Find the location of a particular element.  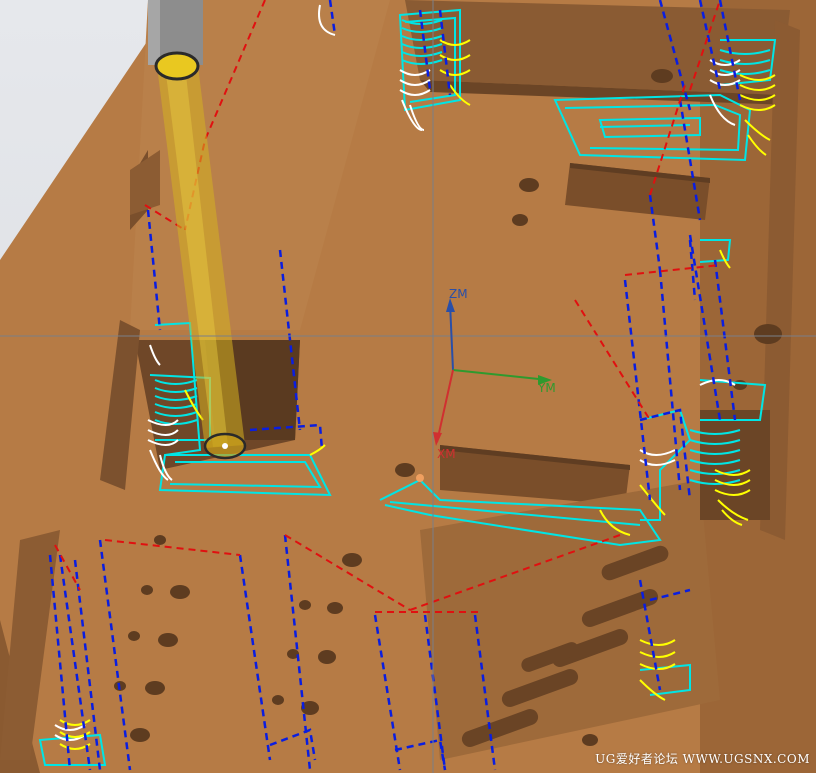

axis-label-ym: YM is located at coordinates (547, 388).